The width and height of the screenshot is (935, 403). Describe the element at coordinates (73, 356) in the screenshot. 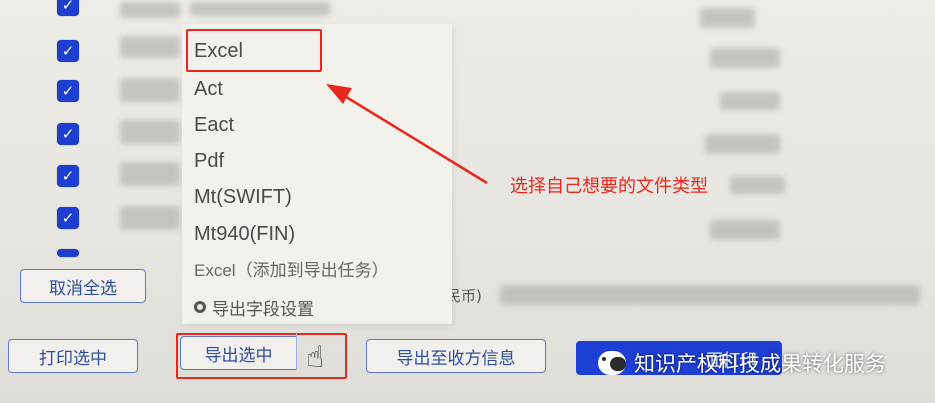

I see `print-selected-button: 打印选中` at that location.